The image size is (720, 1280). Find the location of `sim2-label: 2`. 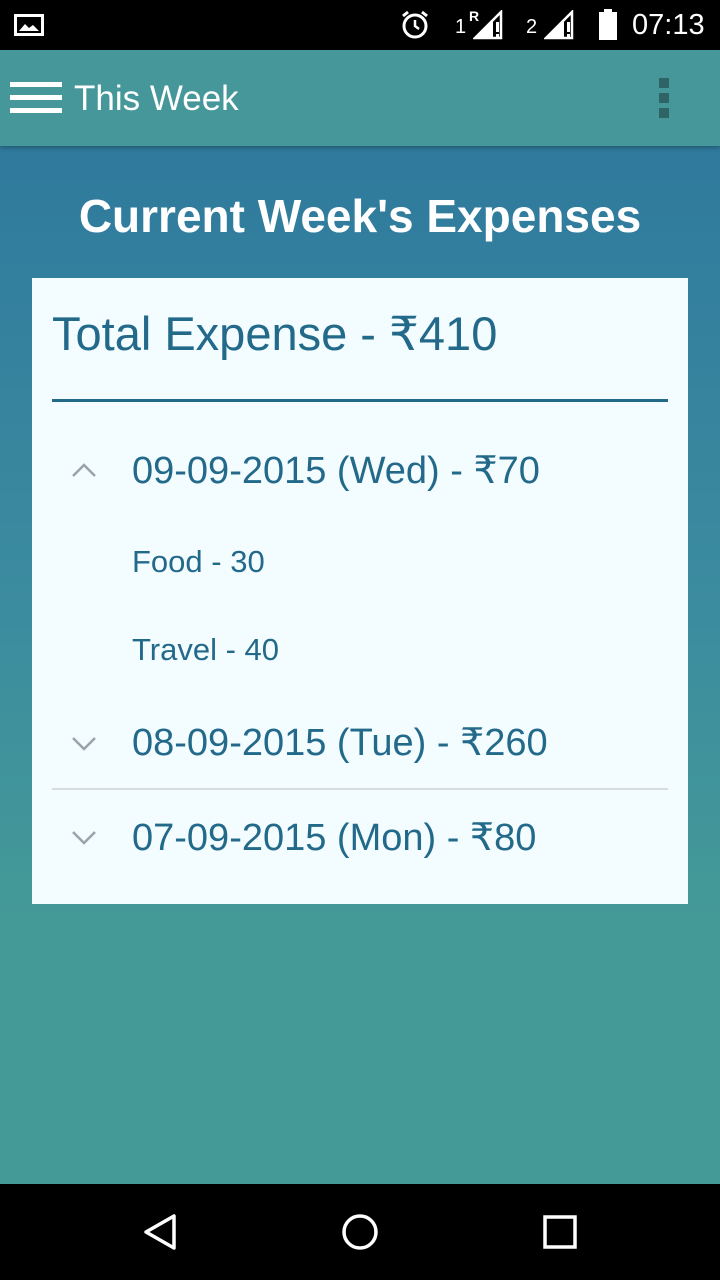

sim2-label: 2 is located at coordinates (532, 27).